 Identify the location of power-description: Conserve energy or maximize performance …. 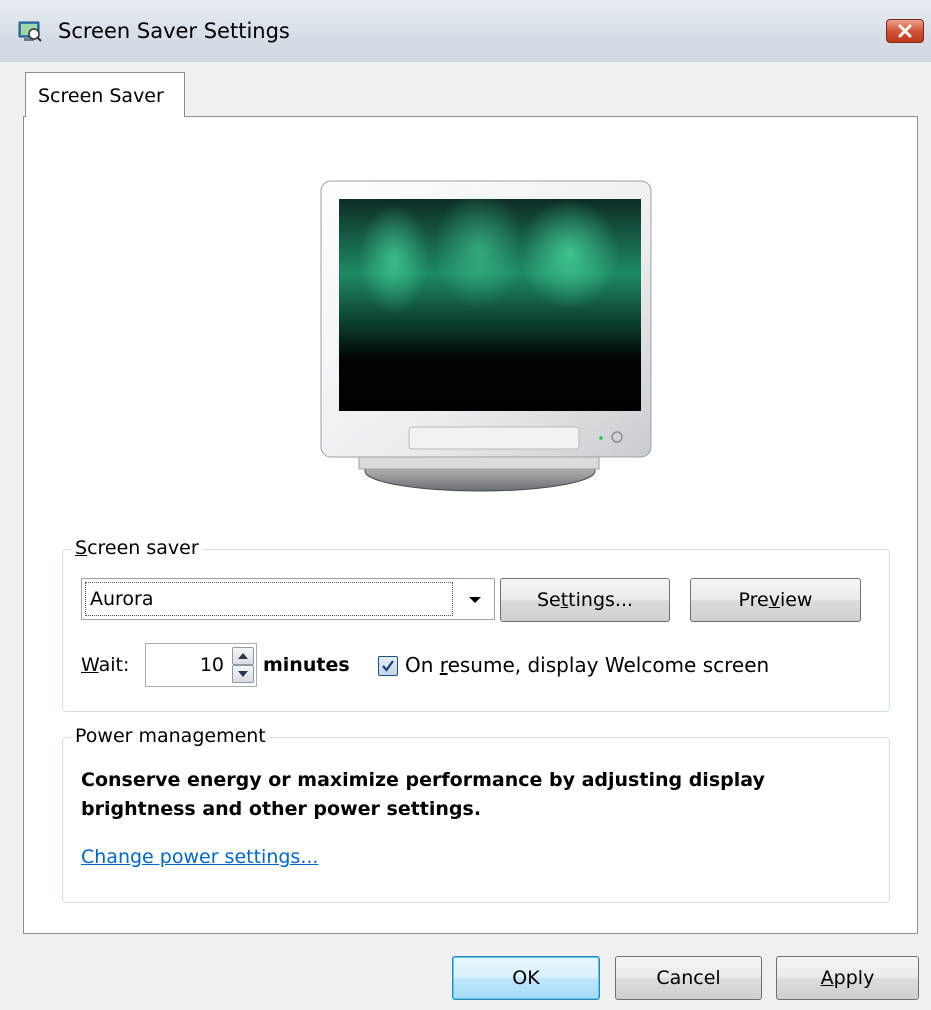
(423, 794).